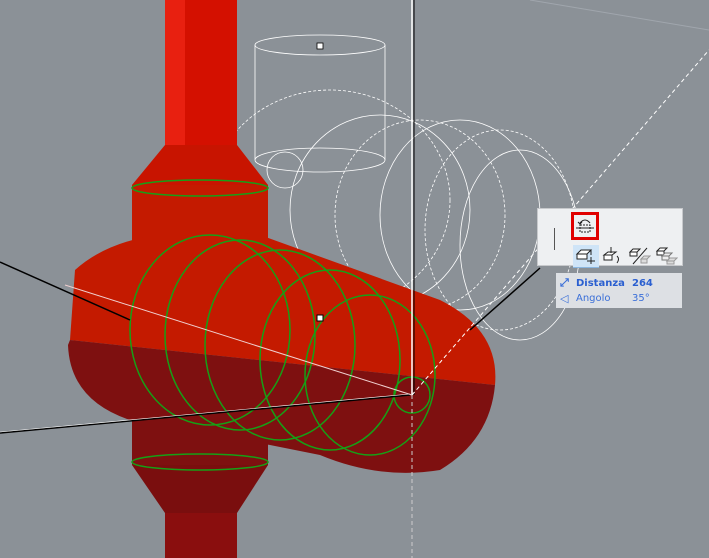 The width and height of the screenshot is (709, 558). Describe the element at coordinates (564, 298) in the screenshot. I see `angle-icon: ◁` at that location.